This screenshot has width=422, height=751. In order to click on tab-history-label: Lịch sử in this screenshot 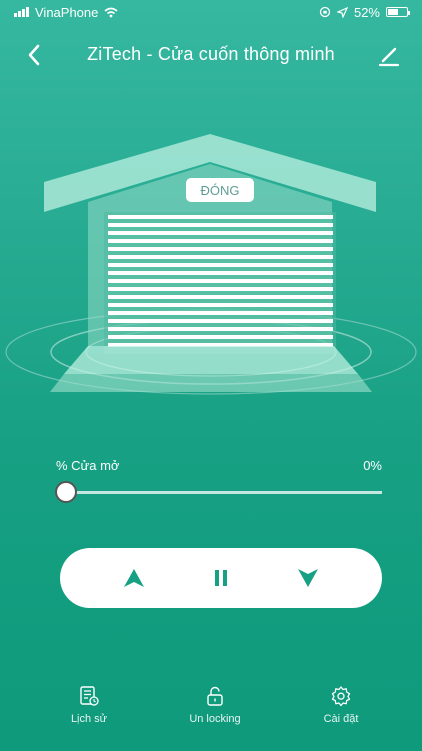, I will do `click(89, 719)`.